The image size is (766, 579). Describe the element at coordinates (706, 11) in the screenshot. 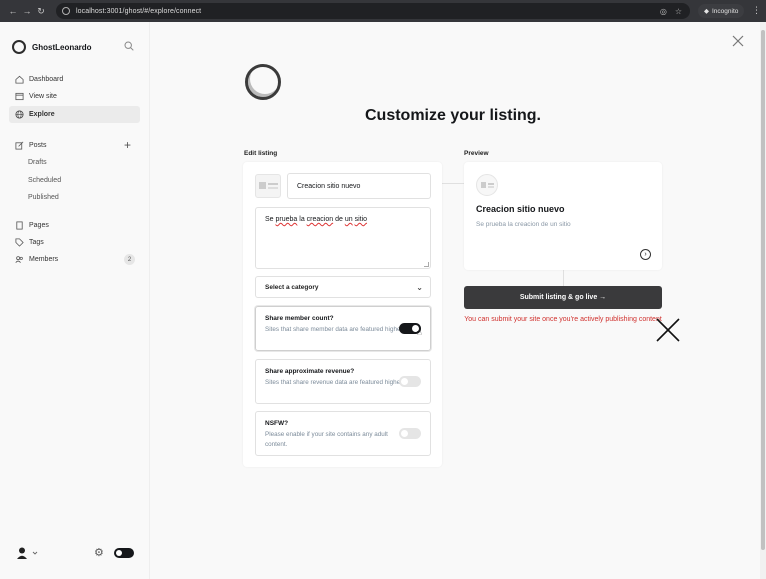

I see `incognito-icon: ◆` at that location.